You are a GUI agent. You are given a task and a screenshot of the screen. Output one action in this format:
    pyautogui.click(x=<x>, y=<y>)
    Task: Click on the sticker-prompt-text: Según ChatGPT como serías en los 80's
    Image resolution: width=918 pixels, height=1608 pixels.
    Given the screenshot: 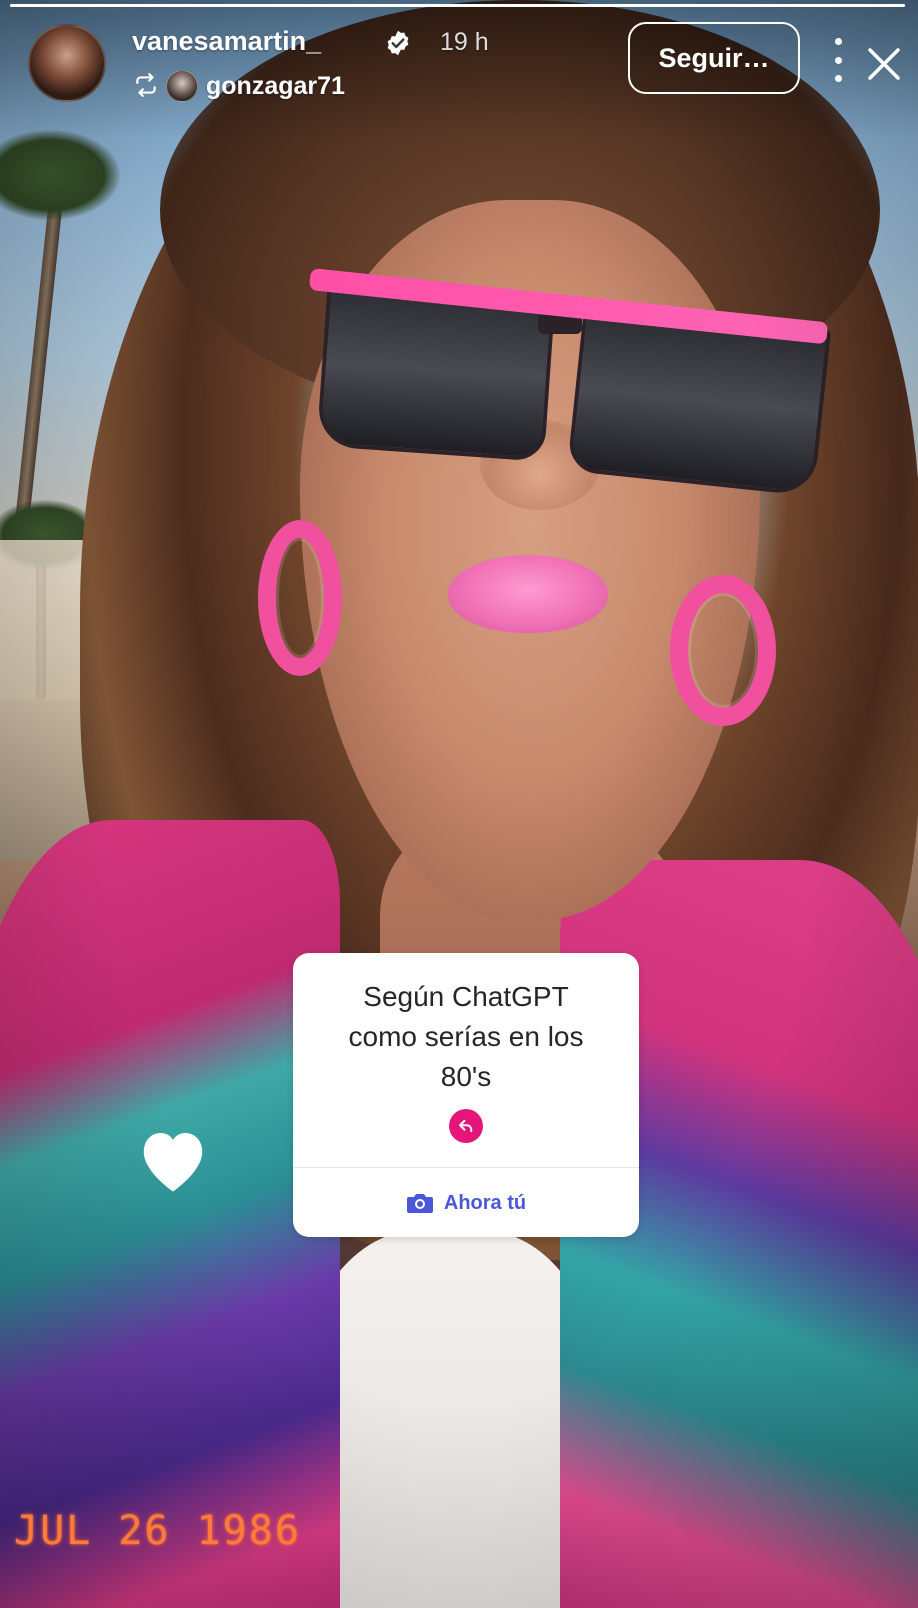 What is the action you would take?
    pyautogui.click(x=466, y=1036)
    